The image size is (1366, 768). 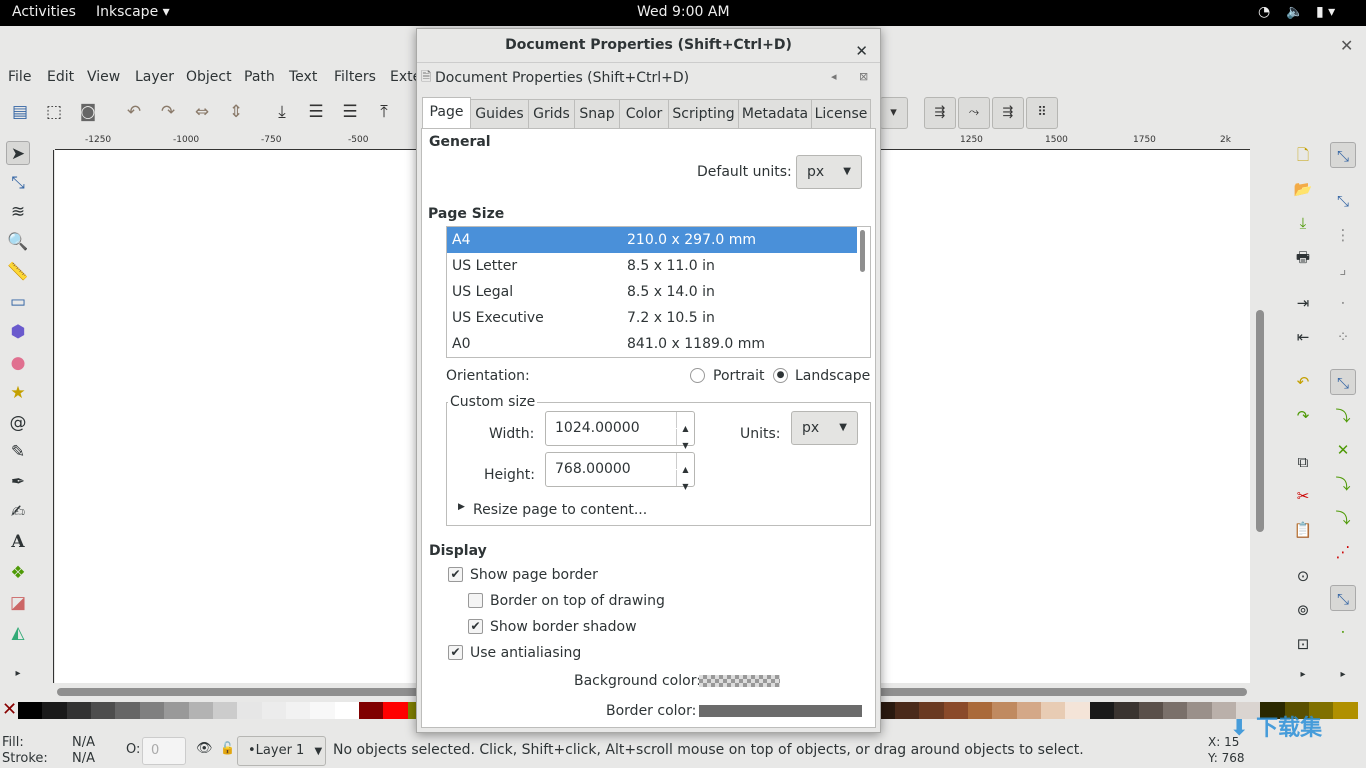 I want to click on menu-layer: Layer, so click(x=154, y=77).